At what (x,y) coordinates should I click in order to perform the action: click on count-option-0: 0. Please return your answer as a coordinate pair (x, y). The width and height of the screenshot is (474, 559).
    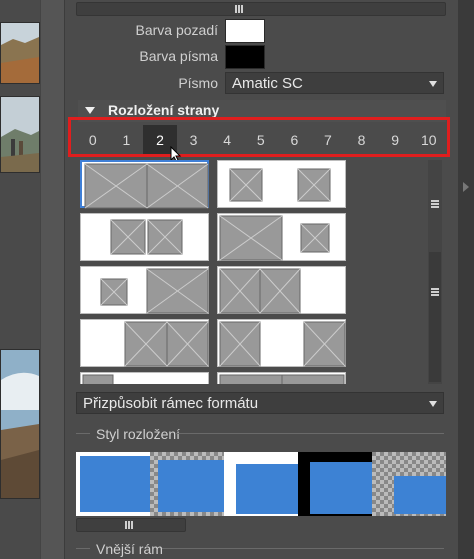
    Looking at the image, I should click on (93, 140).